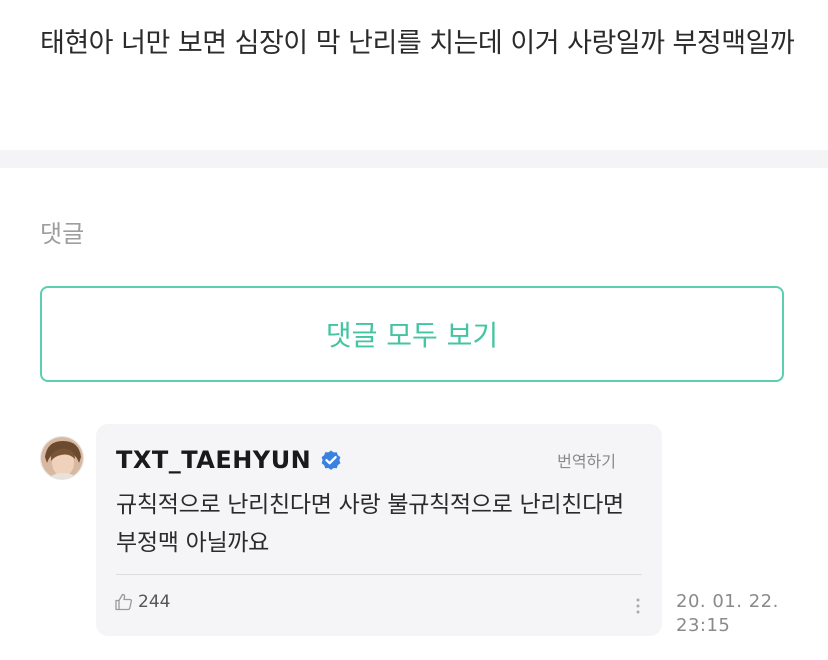  What do you see at coordinates (727, 601) in the screenshot?
I see `comment-date: 20. 01. 22.` at bounding box center [727, 601].